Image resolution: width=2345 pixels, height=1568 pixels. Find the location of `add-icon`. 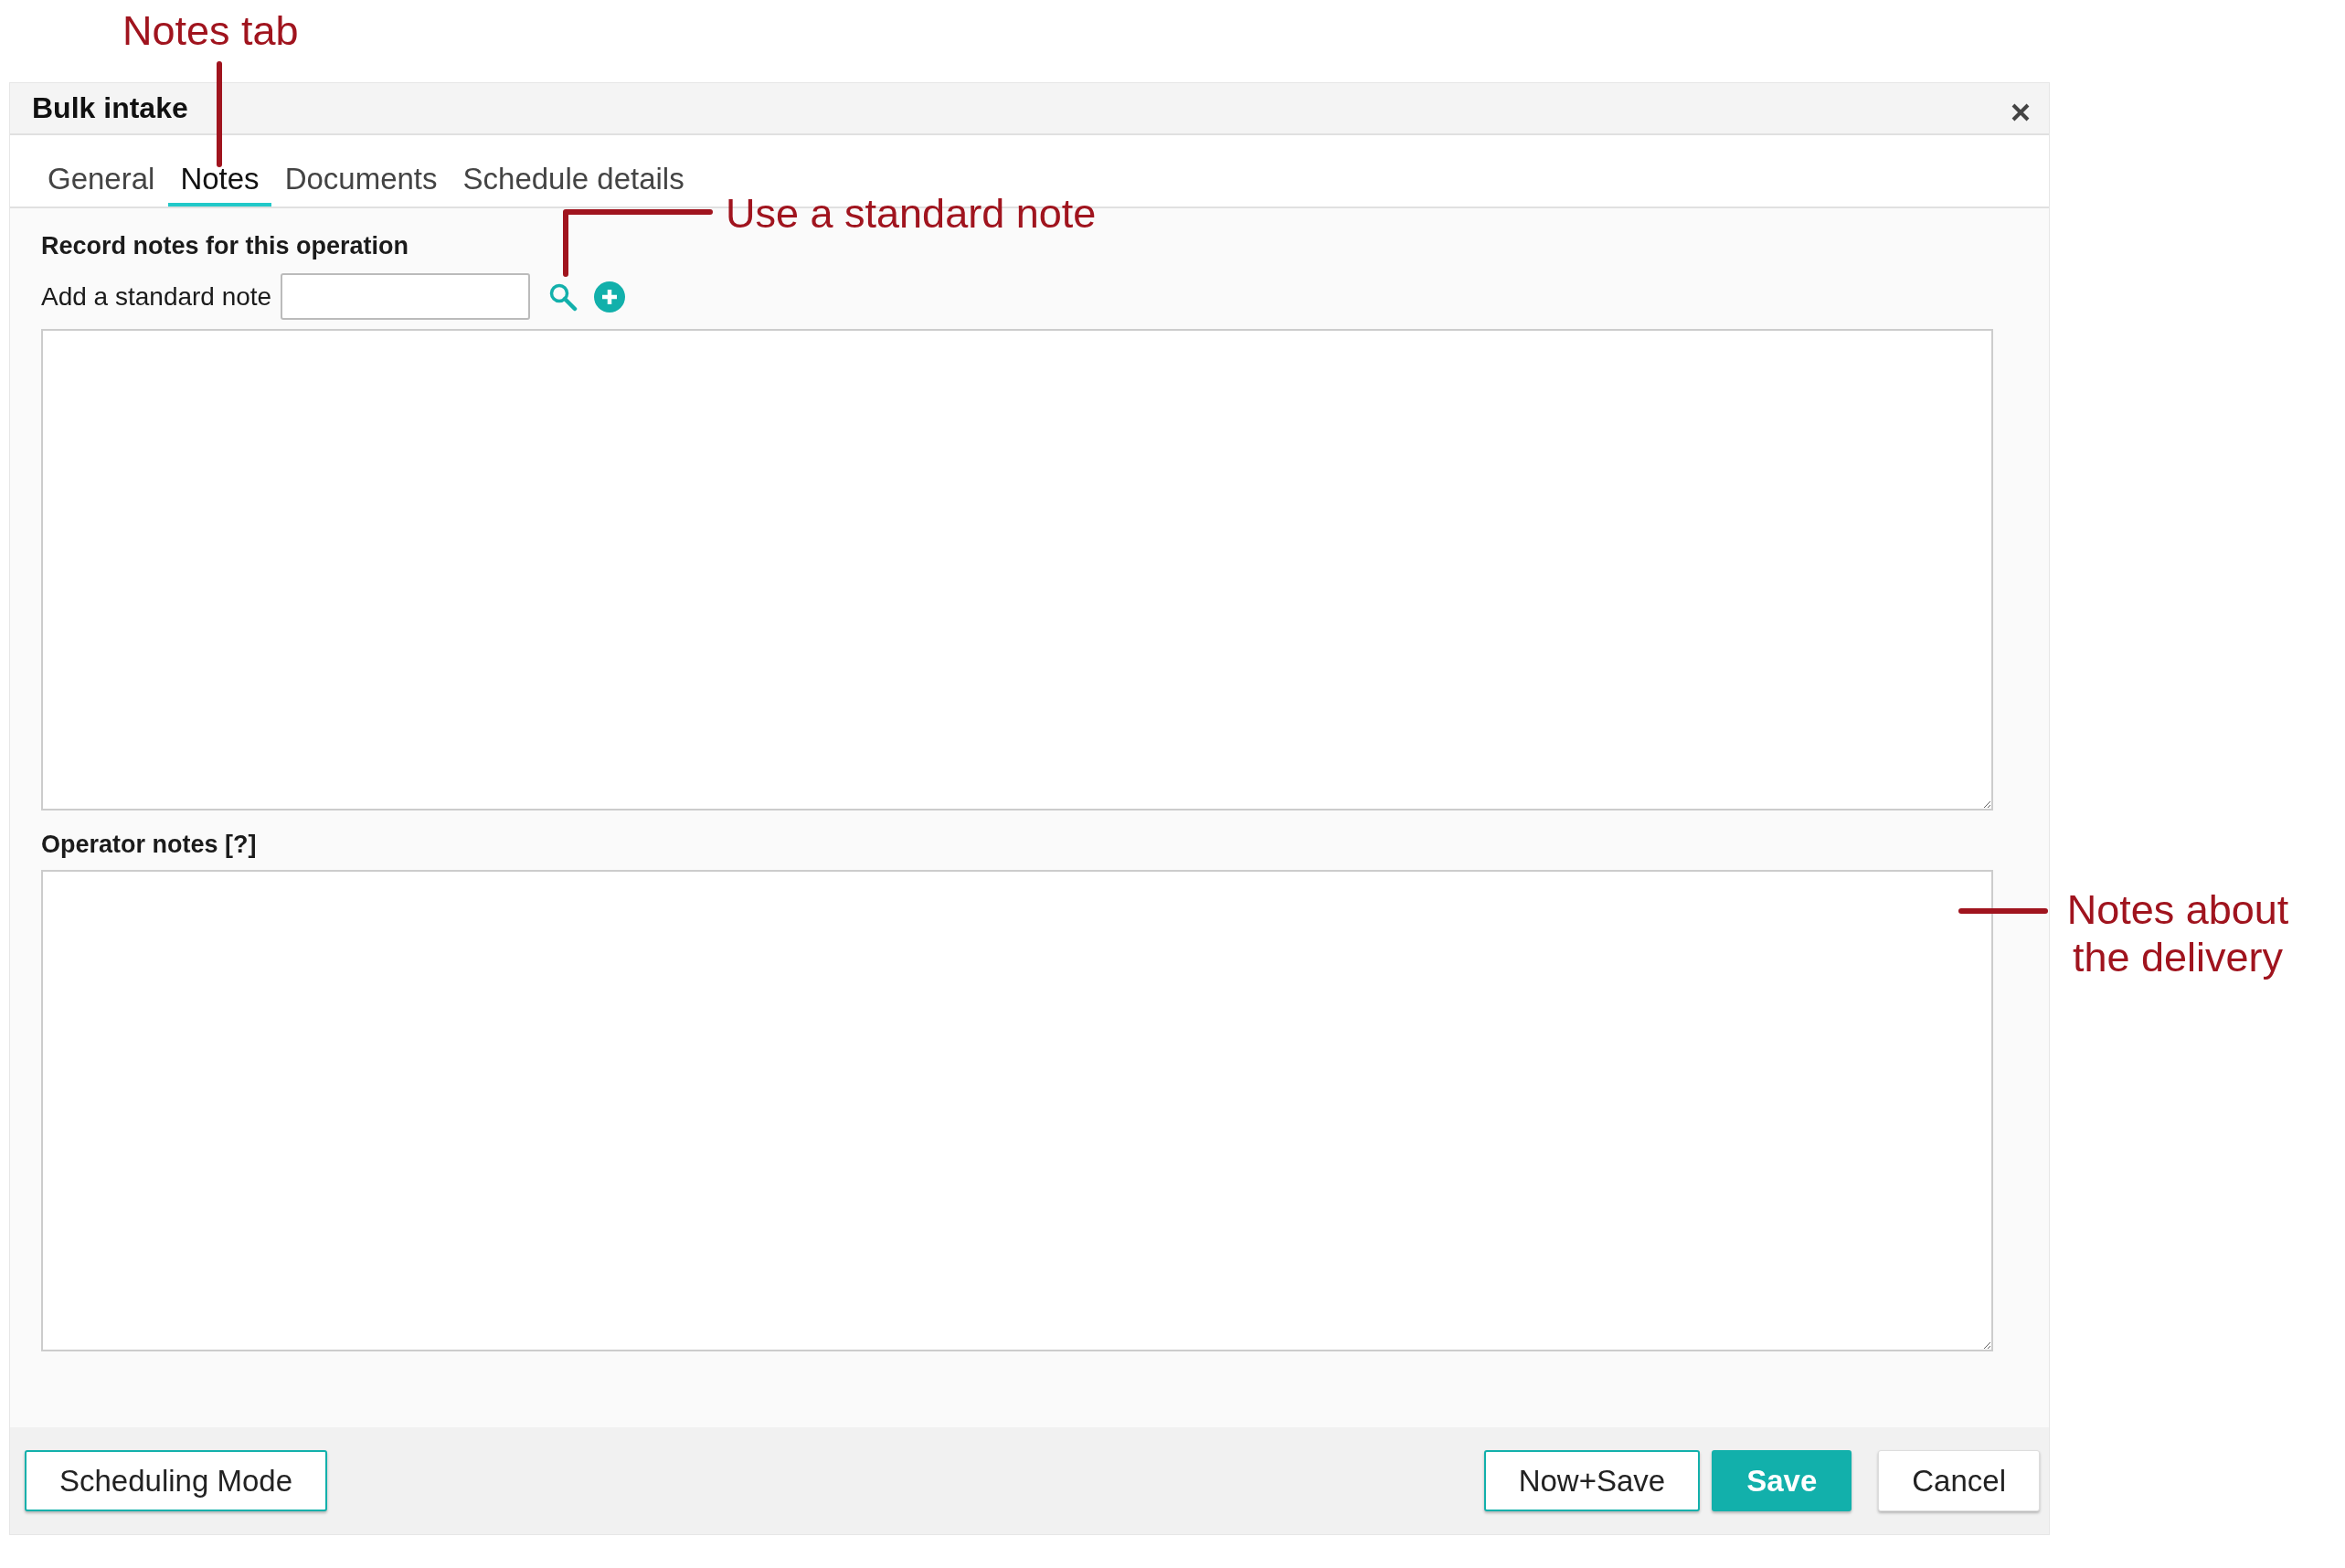

add-icon is located at coordinates (610, 297).